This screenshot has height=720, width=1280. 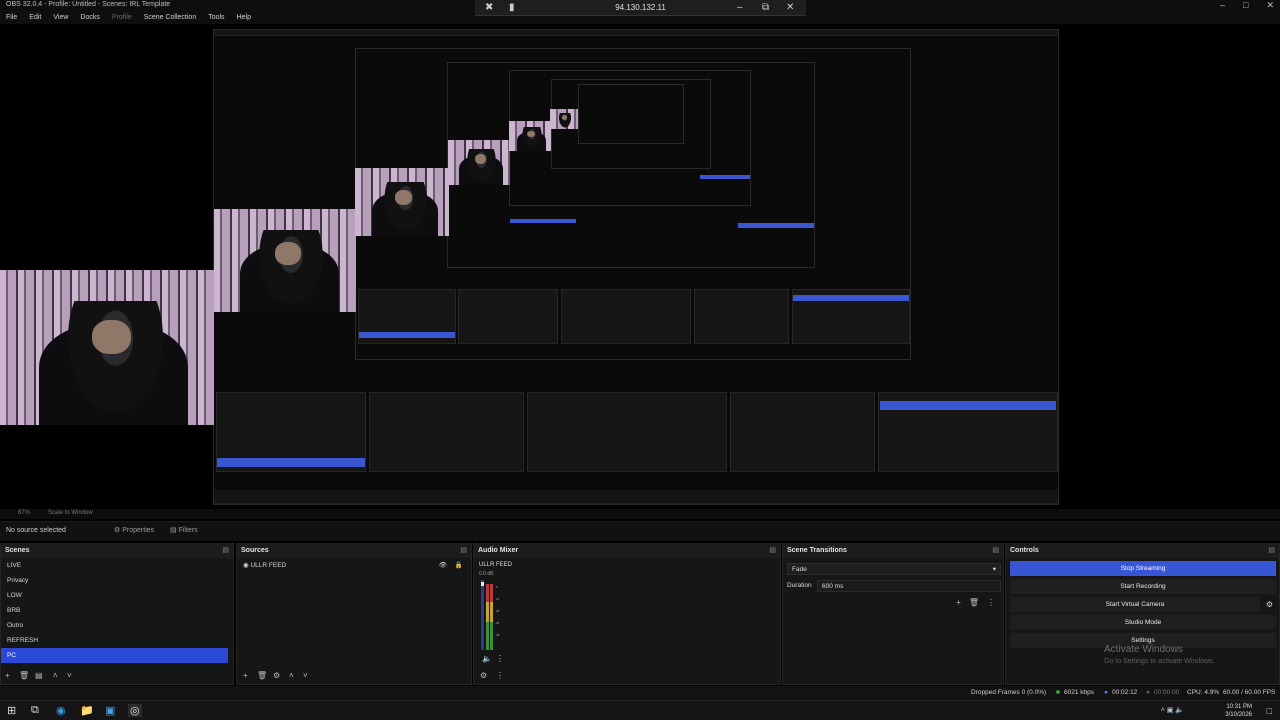 I want to click on transitions-header: Scene Transitions ▤, so click(x=893, y=551).